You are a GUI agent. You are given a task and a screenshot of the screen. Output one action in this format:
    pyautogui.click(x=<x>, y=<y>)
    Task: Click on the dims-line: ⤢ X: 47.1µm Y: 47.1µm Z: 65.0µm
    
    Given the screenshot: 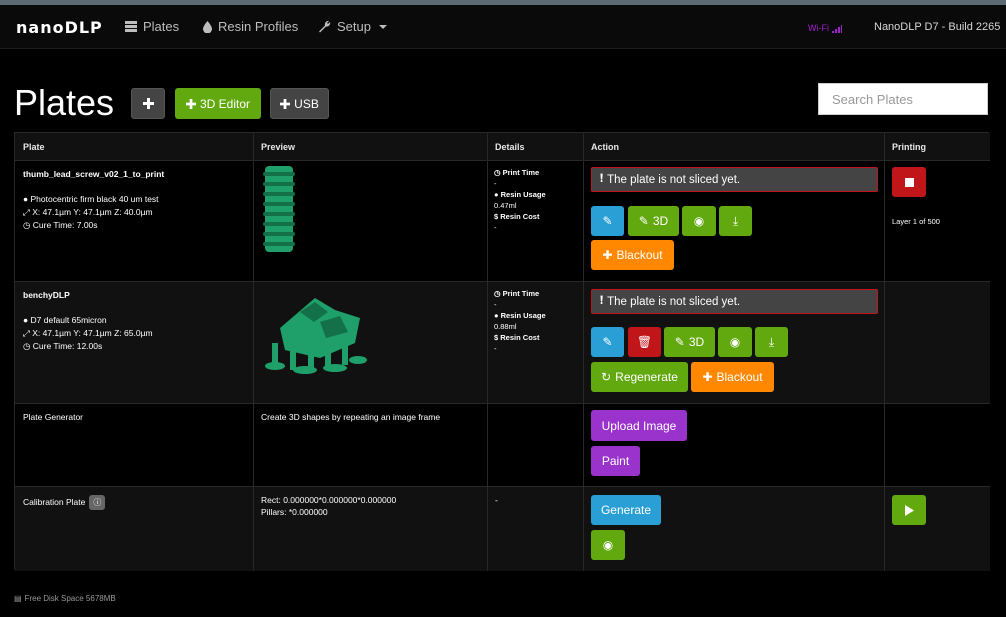 What is the action you would take?
    pyautogui.click(x=88, y=333)
    